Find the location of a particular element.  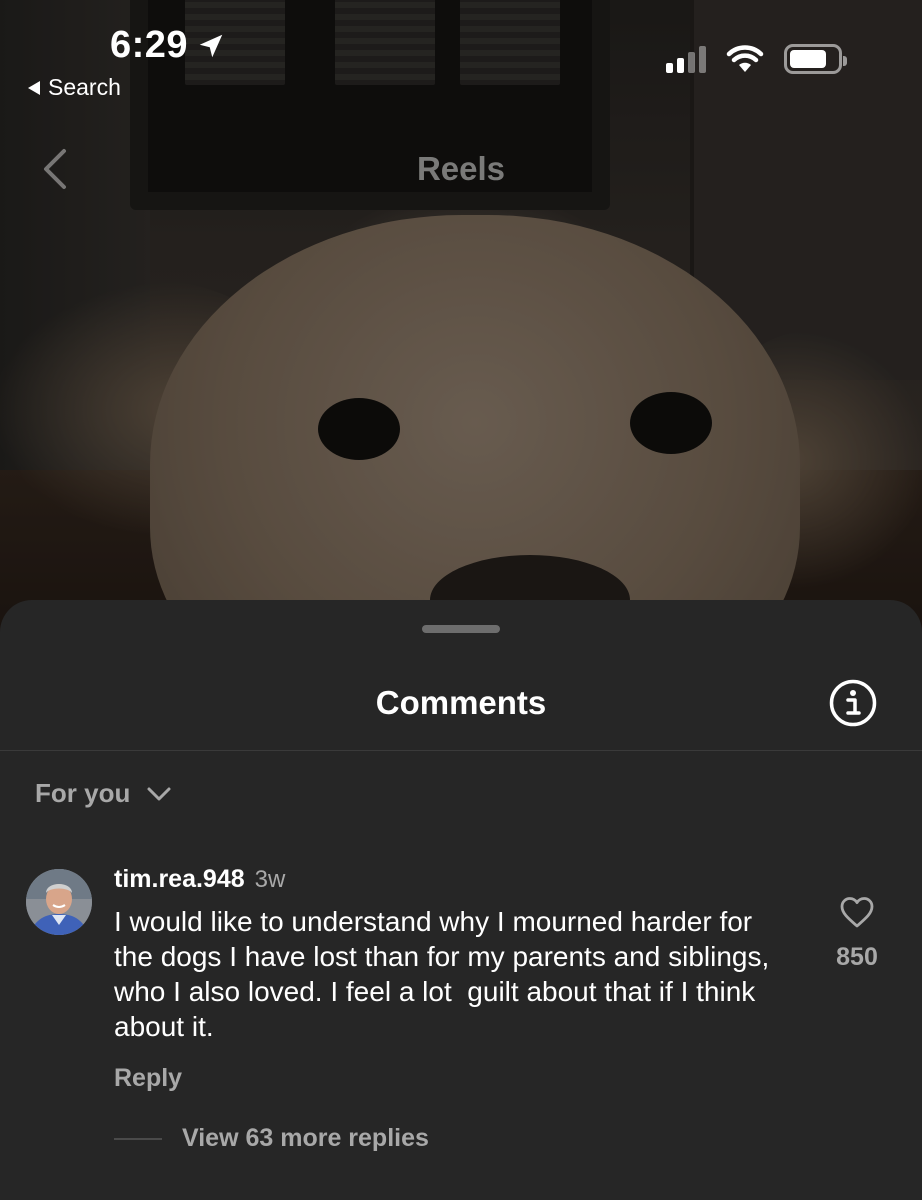

sheet-divider is located at coordinates (461, 750).